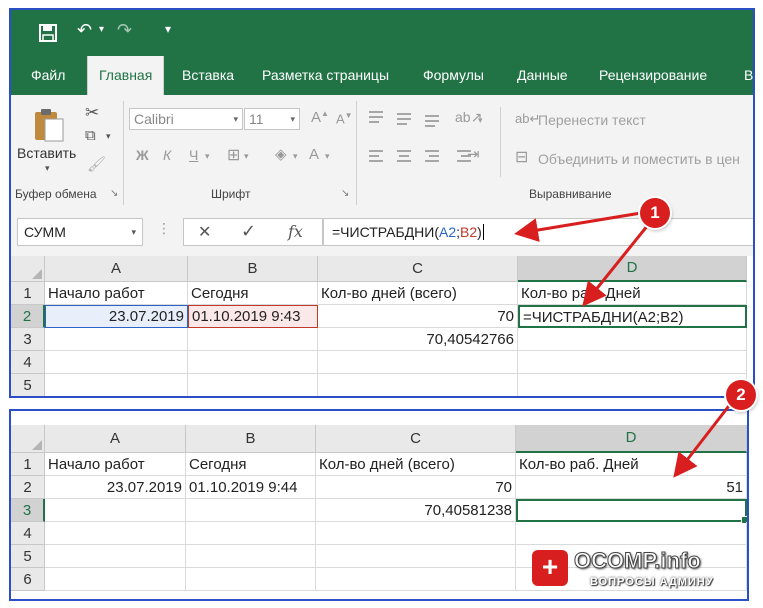 The height and width of the screenshot is (608, 763). What do you see at coordinates (625, 344) in the screenshot?
I see `annotation-arrows` at bounding box center [625, 344].